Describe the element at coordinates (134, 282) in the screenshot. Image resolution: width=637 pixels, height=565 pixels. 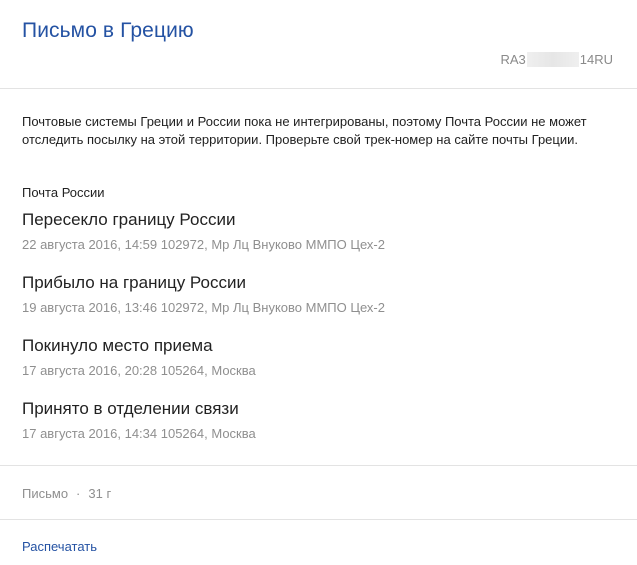
I see `event-status: Прибыло на границу России` at that location.